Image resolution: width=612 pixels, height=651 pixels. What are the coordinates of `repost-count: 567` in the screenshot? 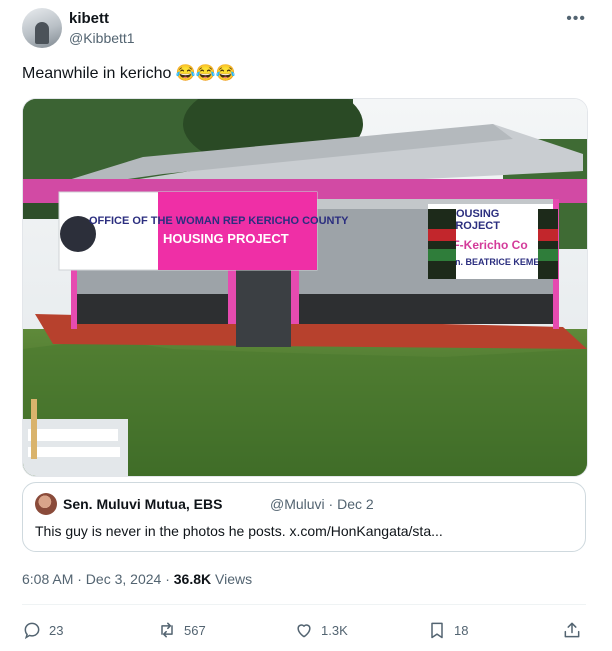 It's located at (195, 630).